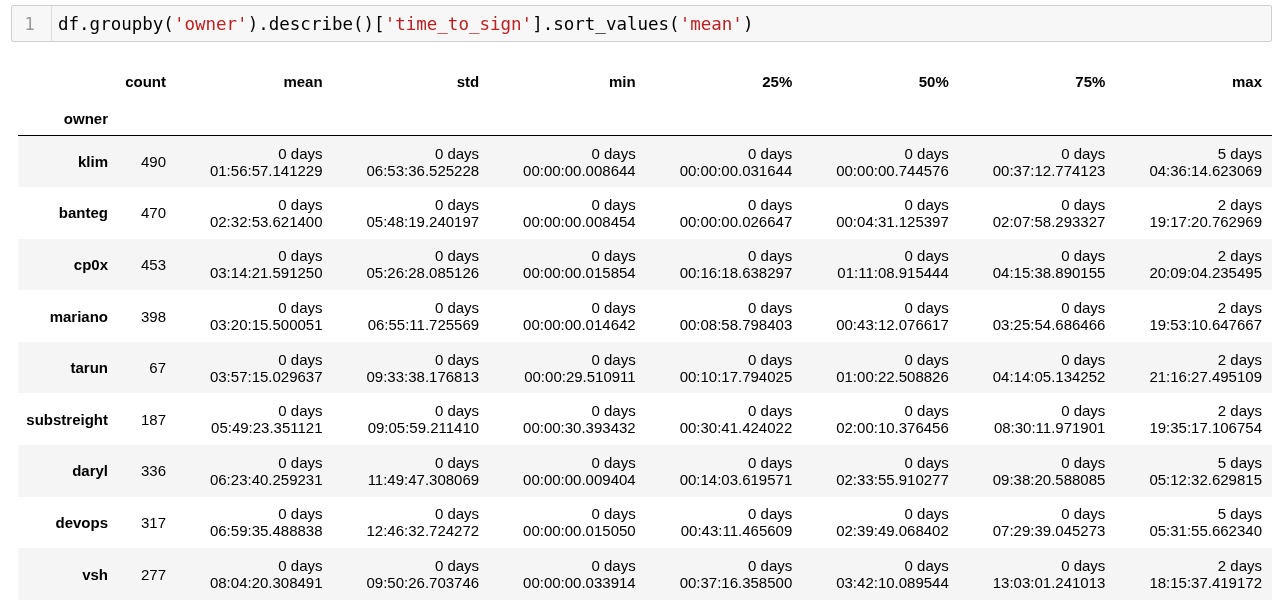 The width and height of the screenshot is (1280, 610). I want to click on row-index-cell: devops, so click(68, 522).